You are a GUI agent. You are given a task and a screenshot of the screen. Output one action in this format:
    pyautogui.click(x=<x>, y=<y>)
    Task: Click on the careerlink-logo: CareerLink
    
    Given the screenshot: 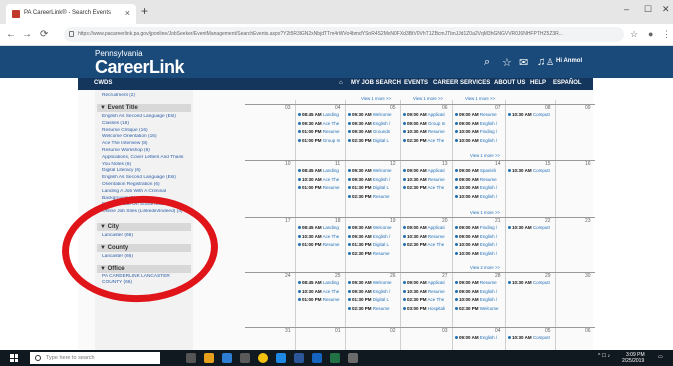 What is the action you would take?
    pyautogui.click(x=140, y=67)
    